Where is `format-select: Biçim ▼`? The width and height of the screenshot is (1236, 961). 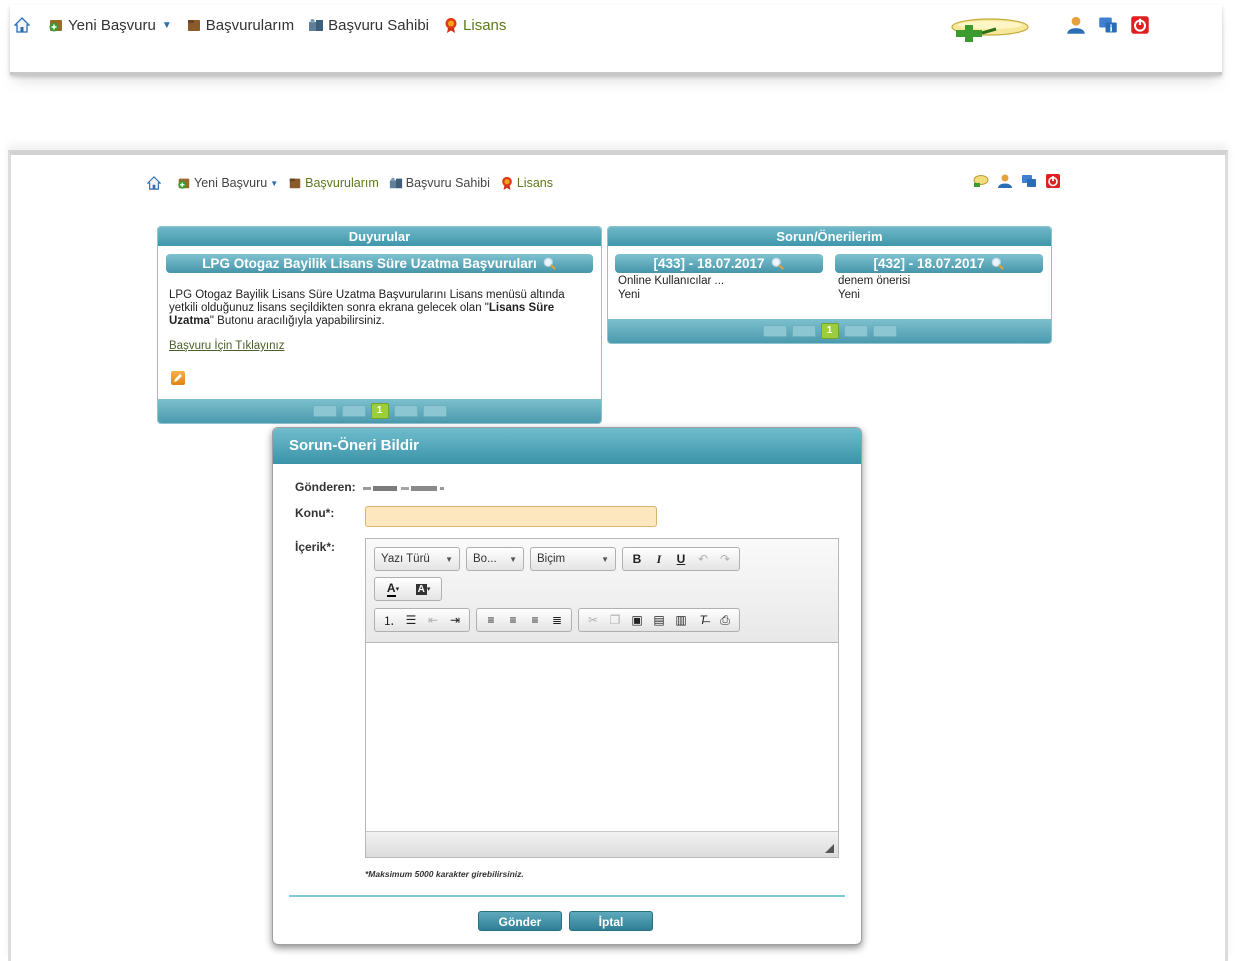
format-select: Biçim ▼ is located at coordinates (573, 559).